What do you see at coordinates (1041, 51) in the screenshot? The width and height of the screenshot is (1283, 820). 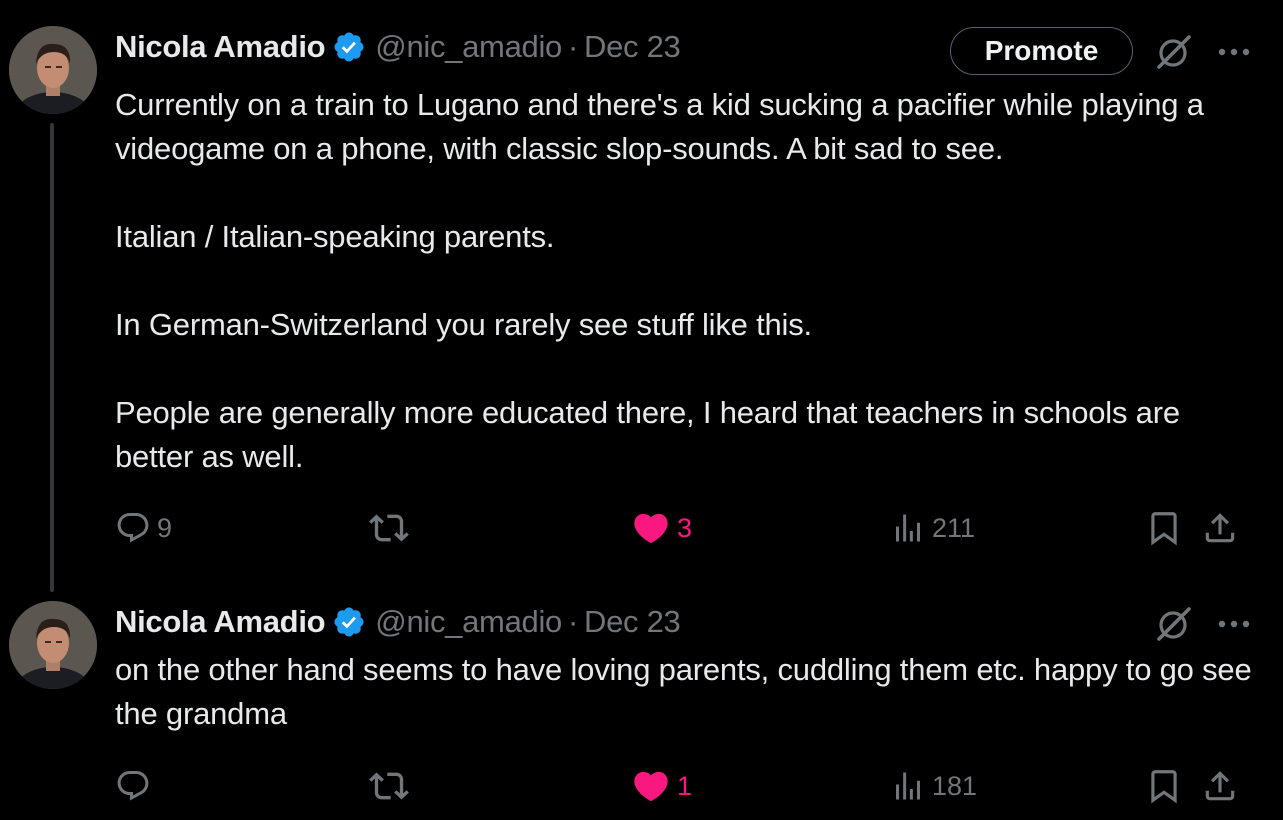 I see `promote-button: Promote` at bounding box center [1041, 51].